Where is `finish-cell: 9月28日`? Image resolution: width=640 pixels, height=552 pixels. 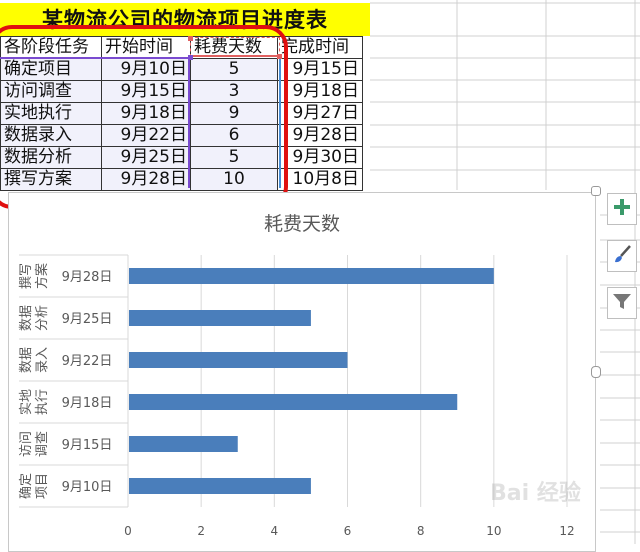
finish-cell: 9月28日 is located at coordinates (320, 135).